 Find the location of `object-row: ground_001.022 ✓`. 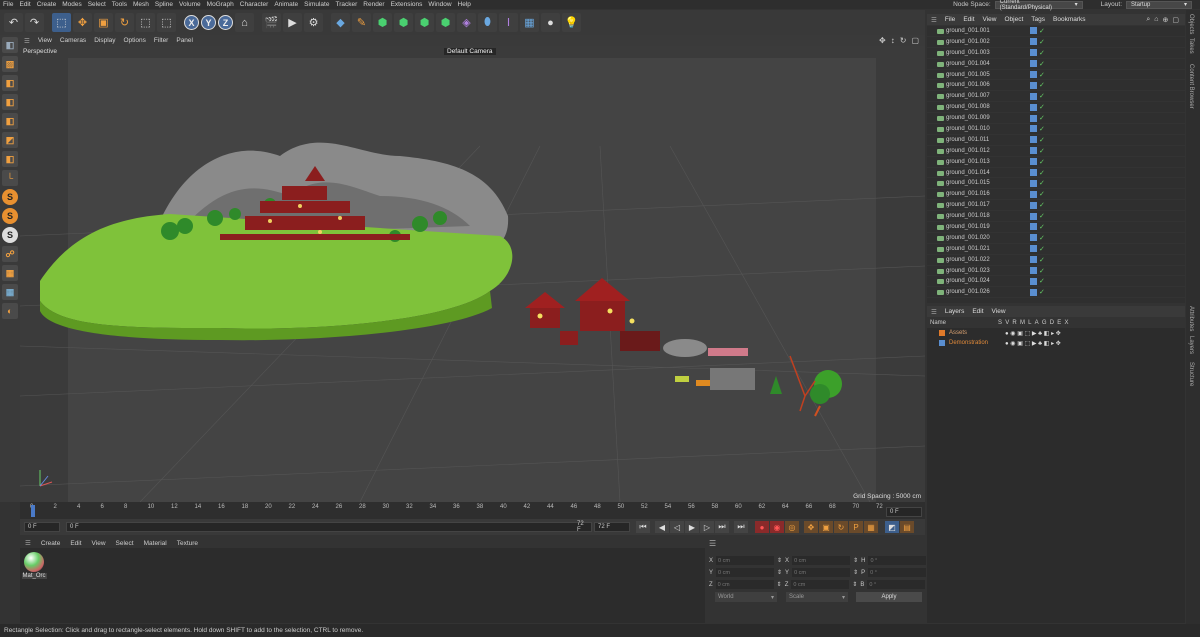

object-row: ground_001.022 ✓ is located at coordinates (1056, 260).